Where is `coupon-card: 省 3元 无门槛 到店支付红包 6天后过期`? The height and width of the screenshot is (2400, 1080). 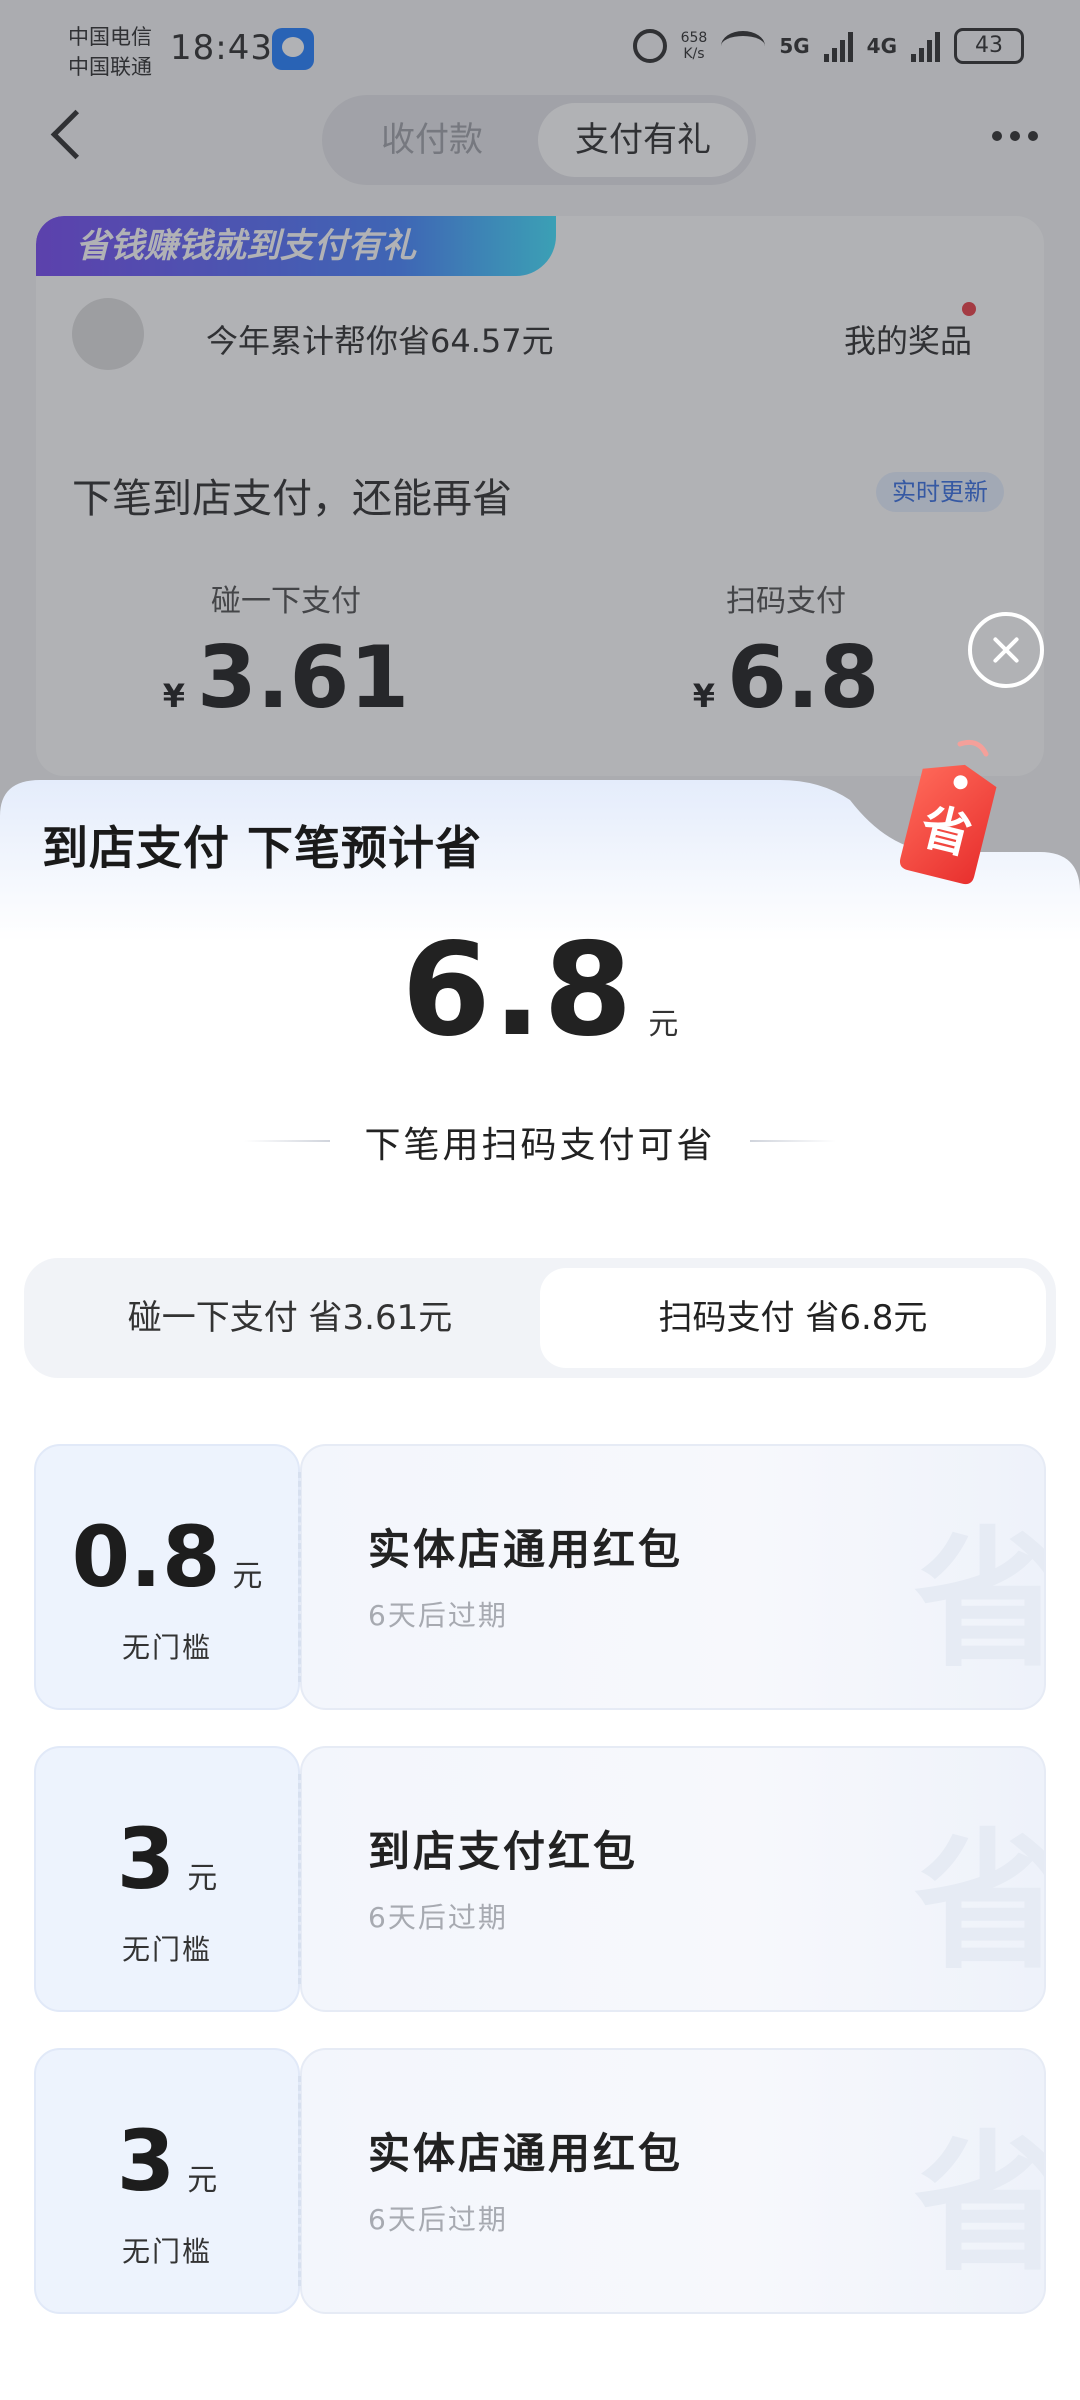
coupon-card: 省 3元 无门槛 到店支付红包 6天后过期 is located at coordinates (540, 1879).